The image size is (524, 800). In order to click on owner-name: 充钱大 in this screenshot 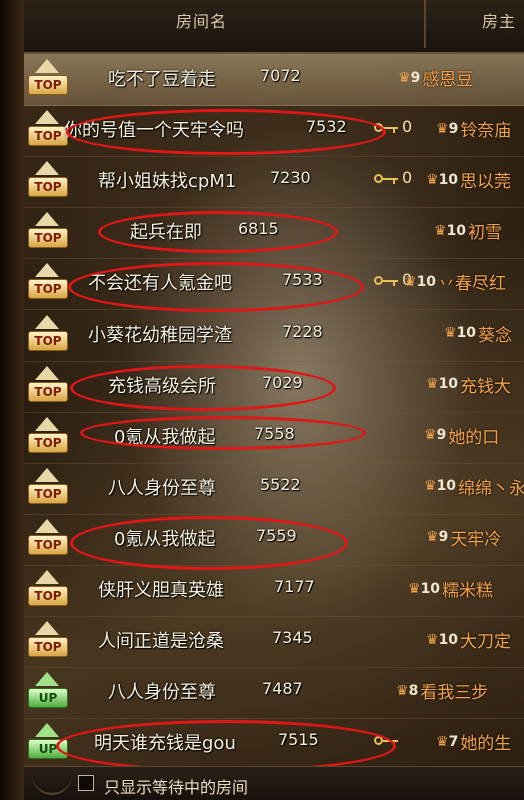, I will do `click(486, 386)`.